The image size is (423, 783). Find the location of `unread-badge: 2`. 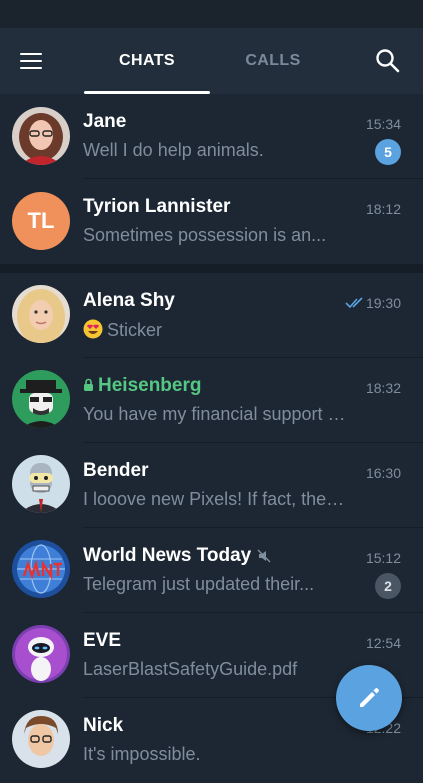

unread-badge: 2 is located at coordinates (388, 586).